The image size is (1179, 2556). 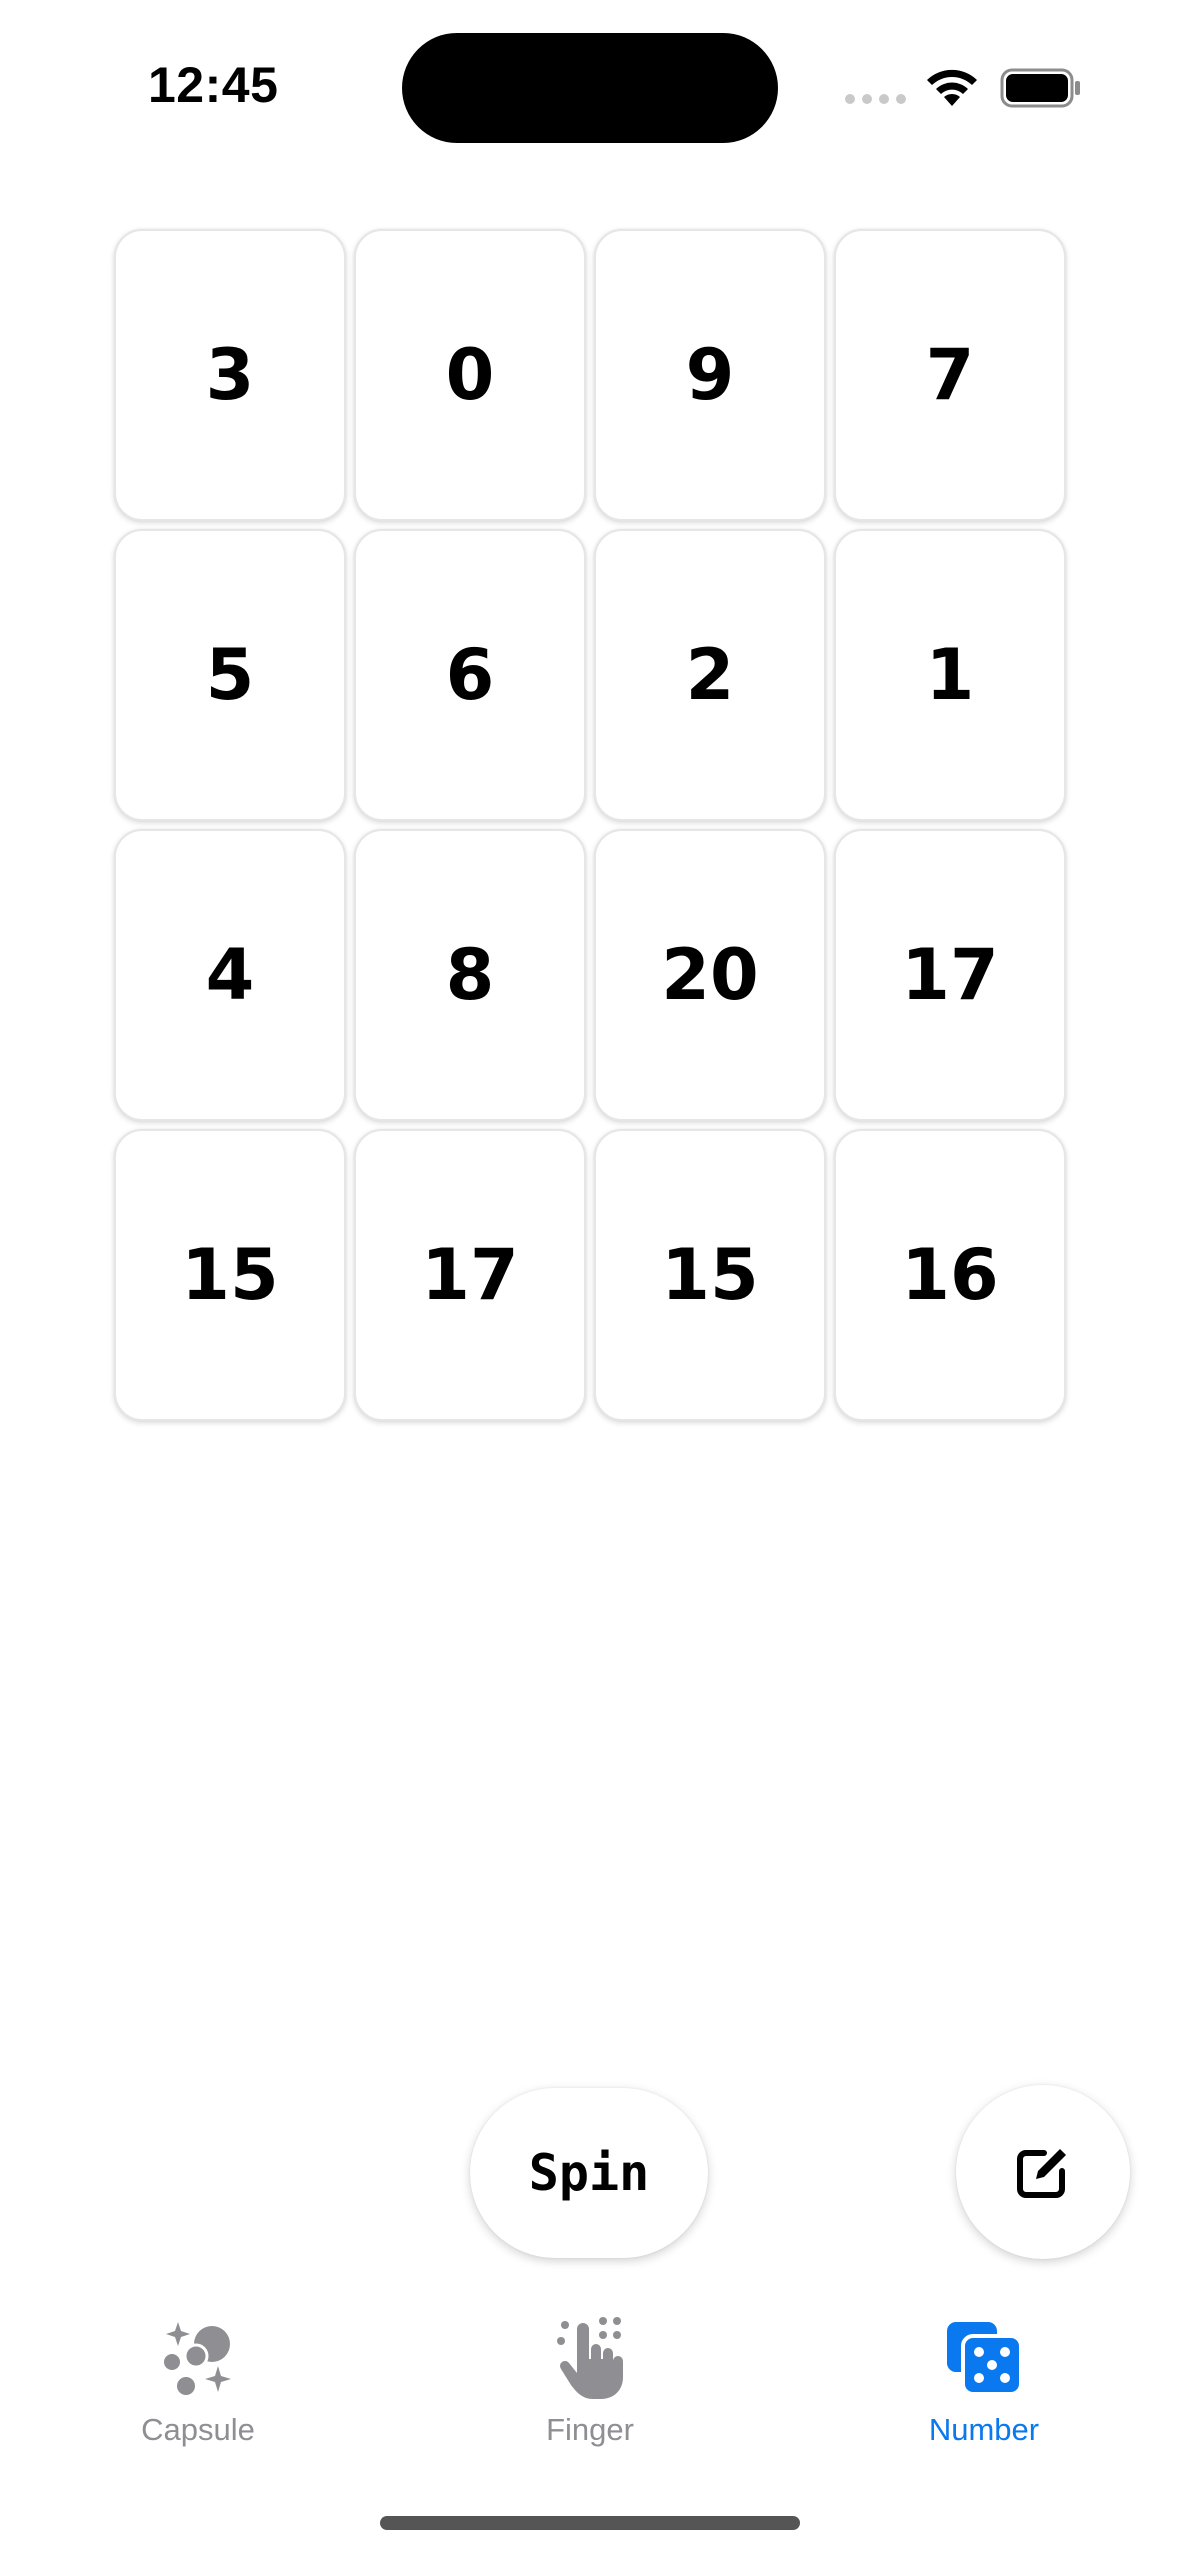 I want to click on tab-capsule: Capsule, so click(x=198, y=2383).